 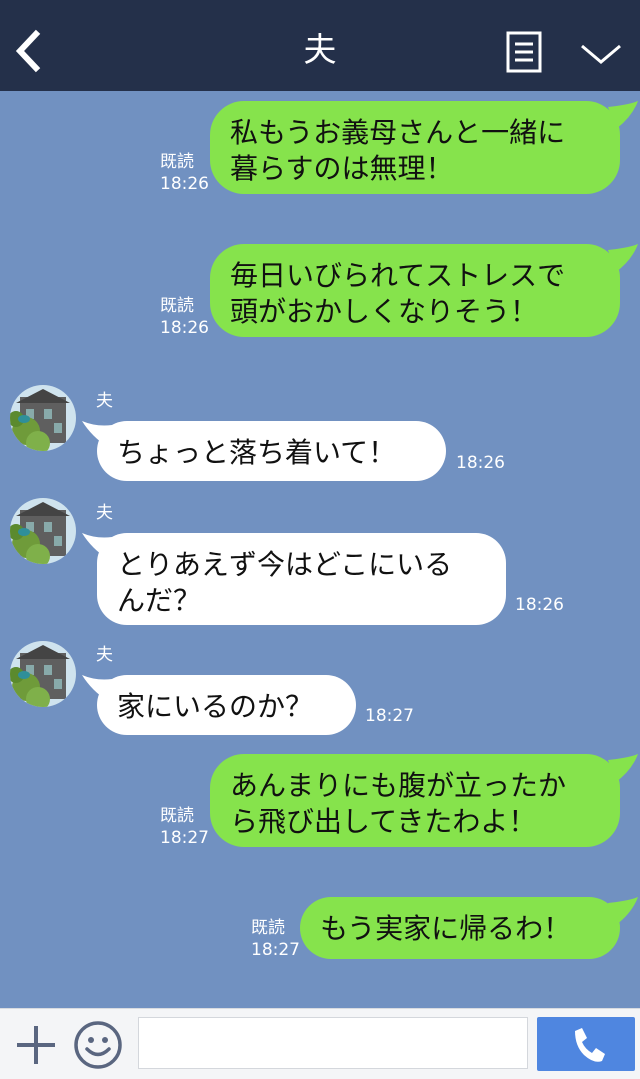 What do you see at coordinates (415, 290) in the screenshot?
I see `outgoing-message: 毎日いびられてストレスで 頭がおかしくなりそう！` at bounding box center [415, 290].